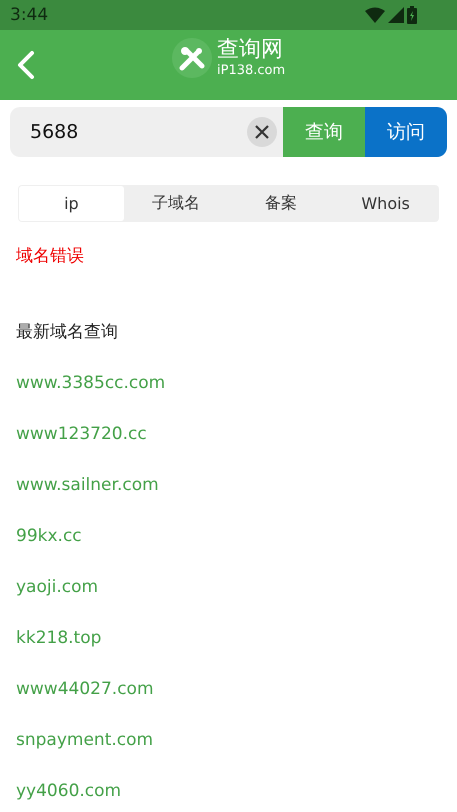 The width and height of the screenshot is (457, 812). I want to click on logo-title: 查询网, so click(250, 50).